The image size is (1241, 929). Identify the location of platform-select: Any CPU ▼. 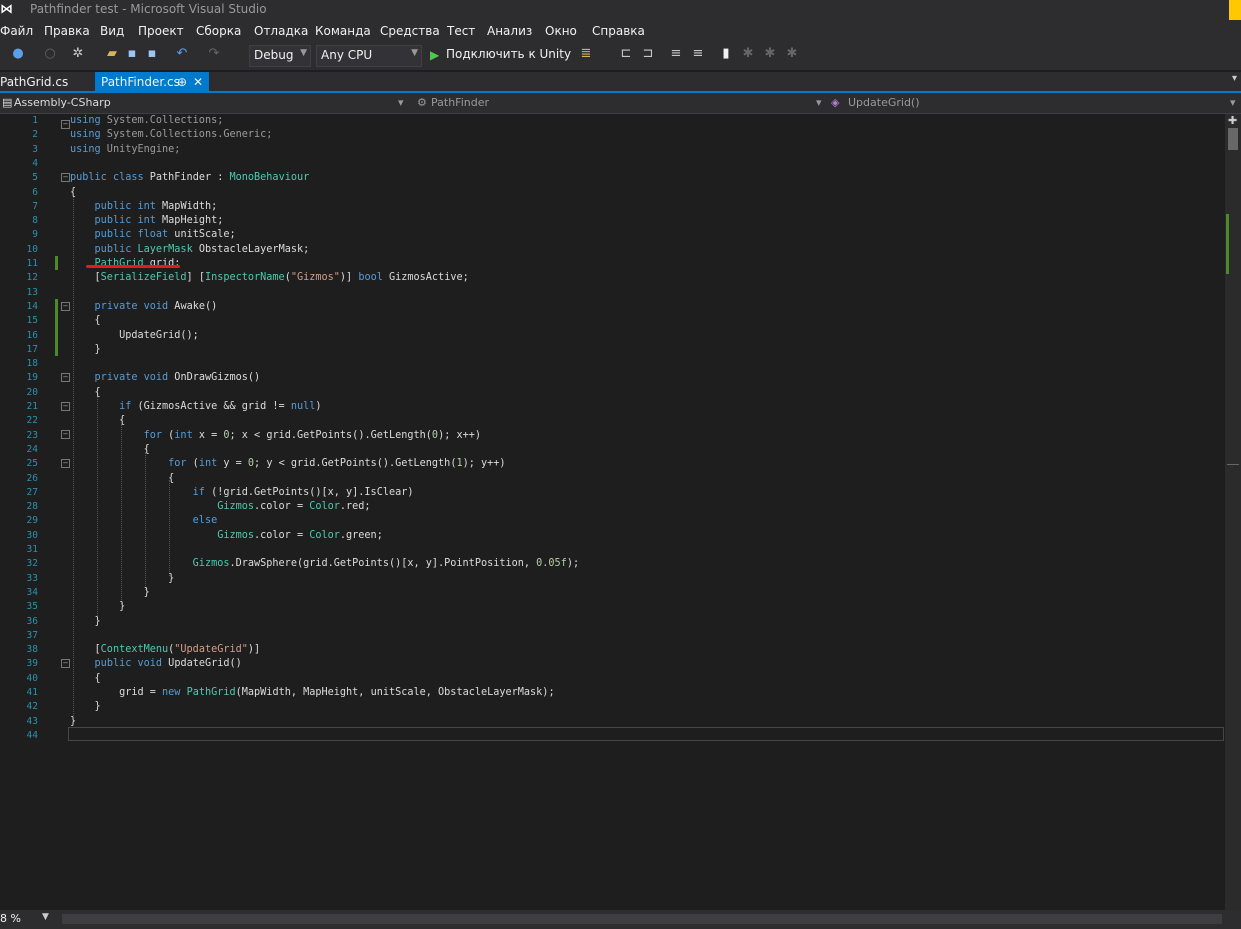
(369, 56).